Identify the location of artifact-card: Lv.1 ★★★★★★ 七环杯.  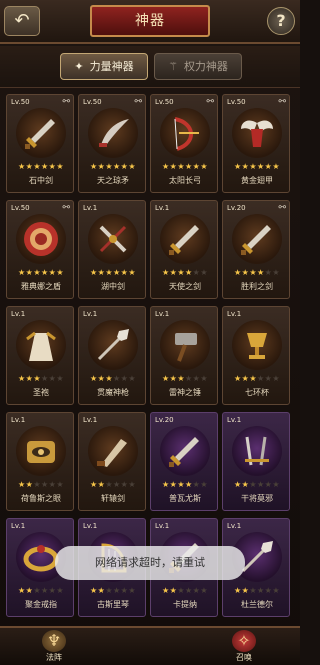
(256, 355).